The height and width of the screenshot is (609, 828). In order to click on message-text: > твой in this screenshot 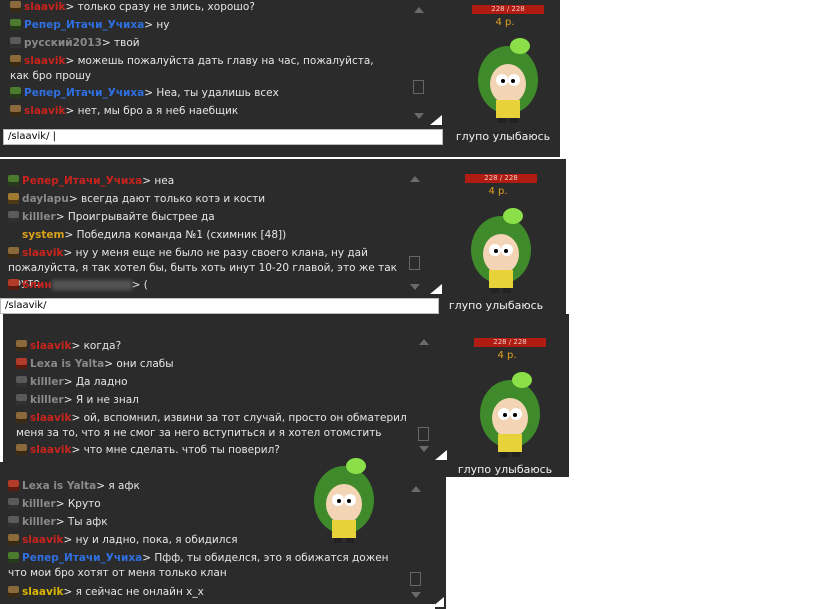, I will do `click(120, 43)`.